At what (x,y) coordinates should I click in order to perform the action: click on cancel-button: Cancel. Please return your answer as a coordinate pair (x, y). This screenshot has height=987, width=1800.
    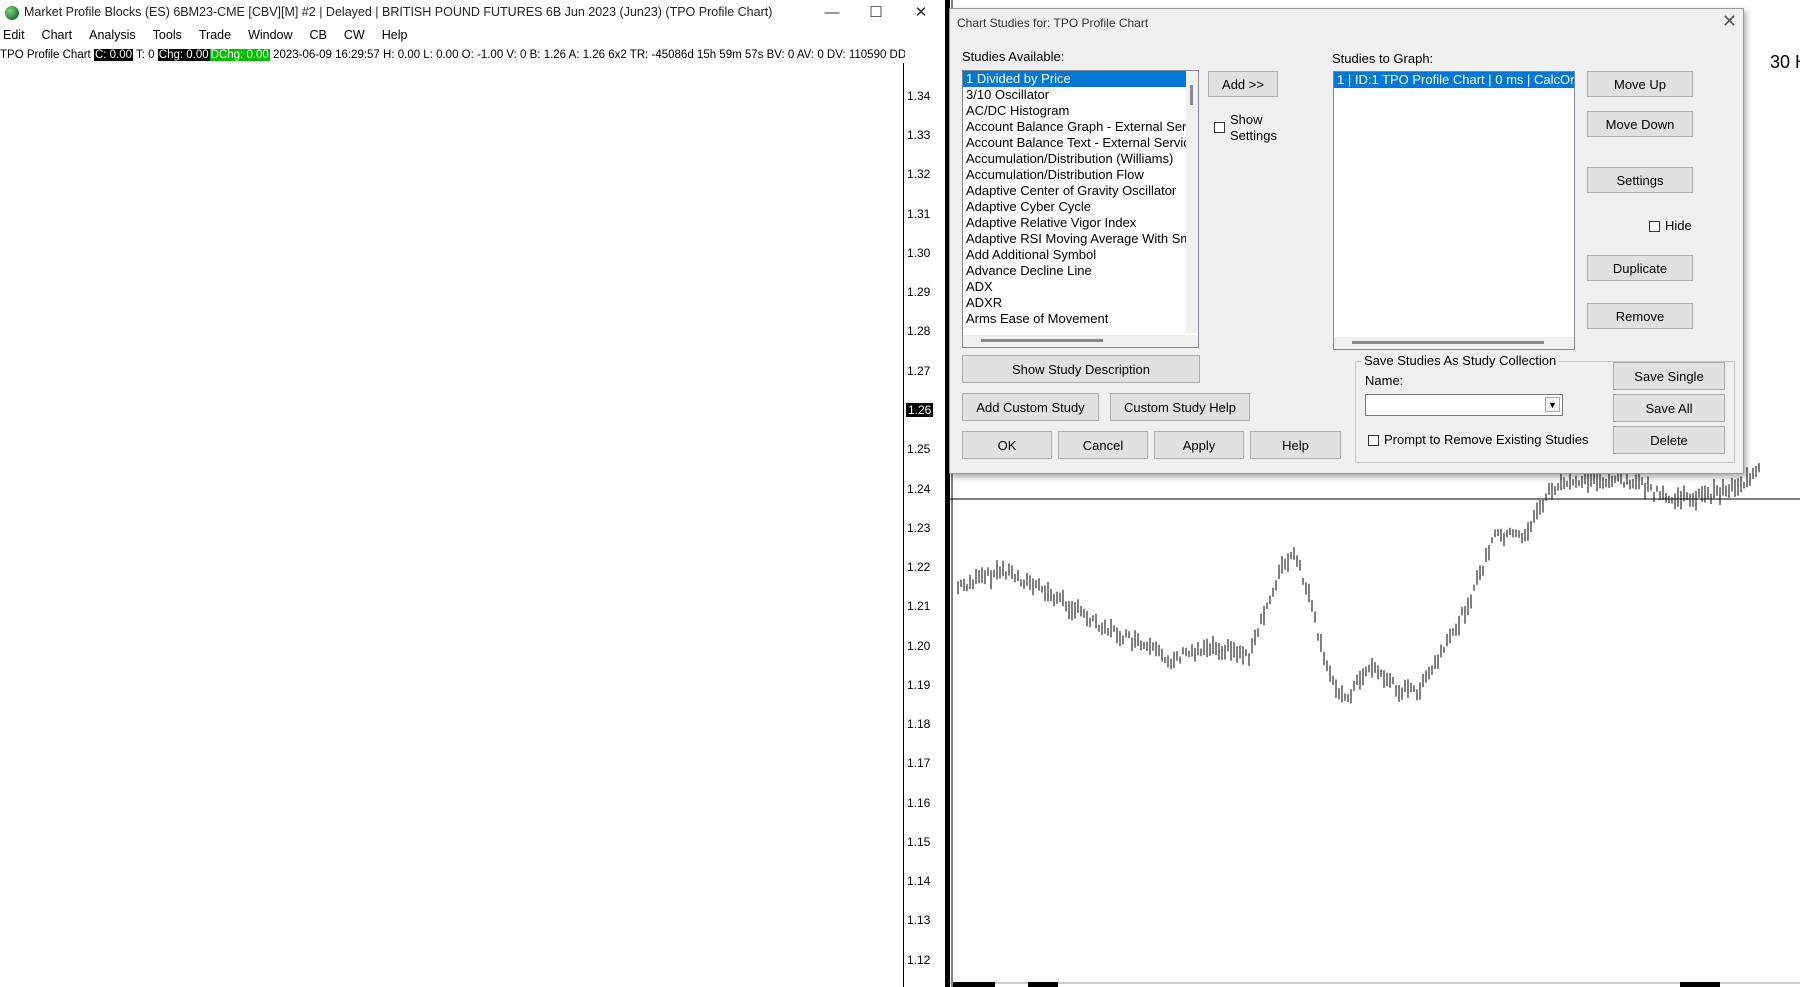
    Looking at the image, I should click on (1103, 445).